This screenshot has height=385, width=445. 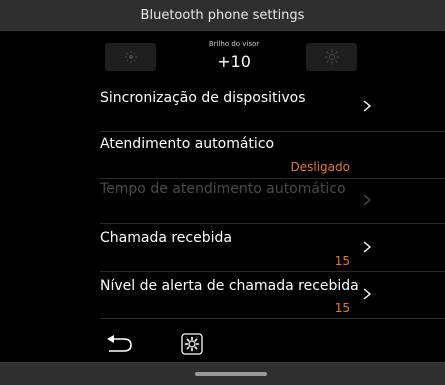 I want to click on bottom-bar, so click(x=222, y=373).